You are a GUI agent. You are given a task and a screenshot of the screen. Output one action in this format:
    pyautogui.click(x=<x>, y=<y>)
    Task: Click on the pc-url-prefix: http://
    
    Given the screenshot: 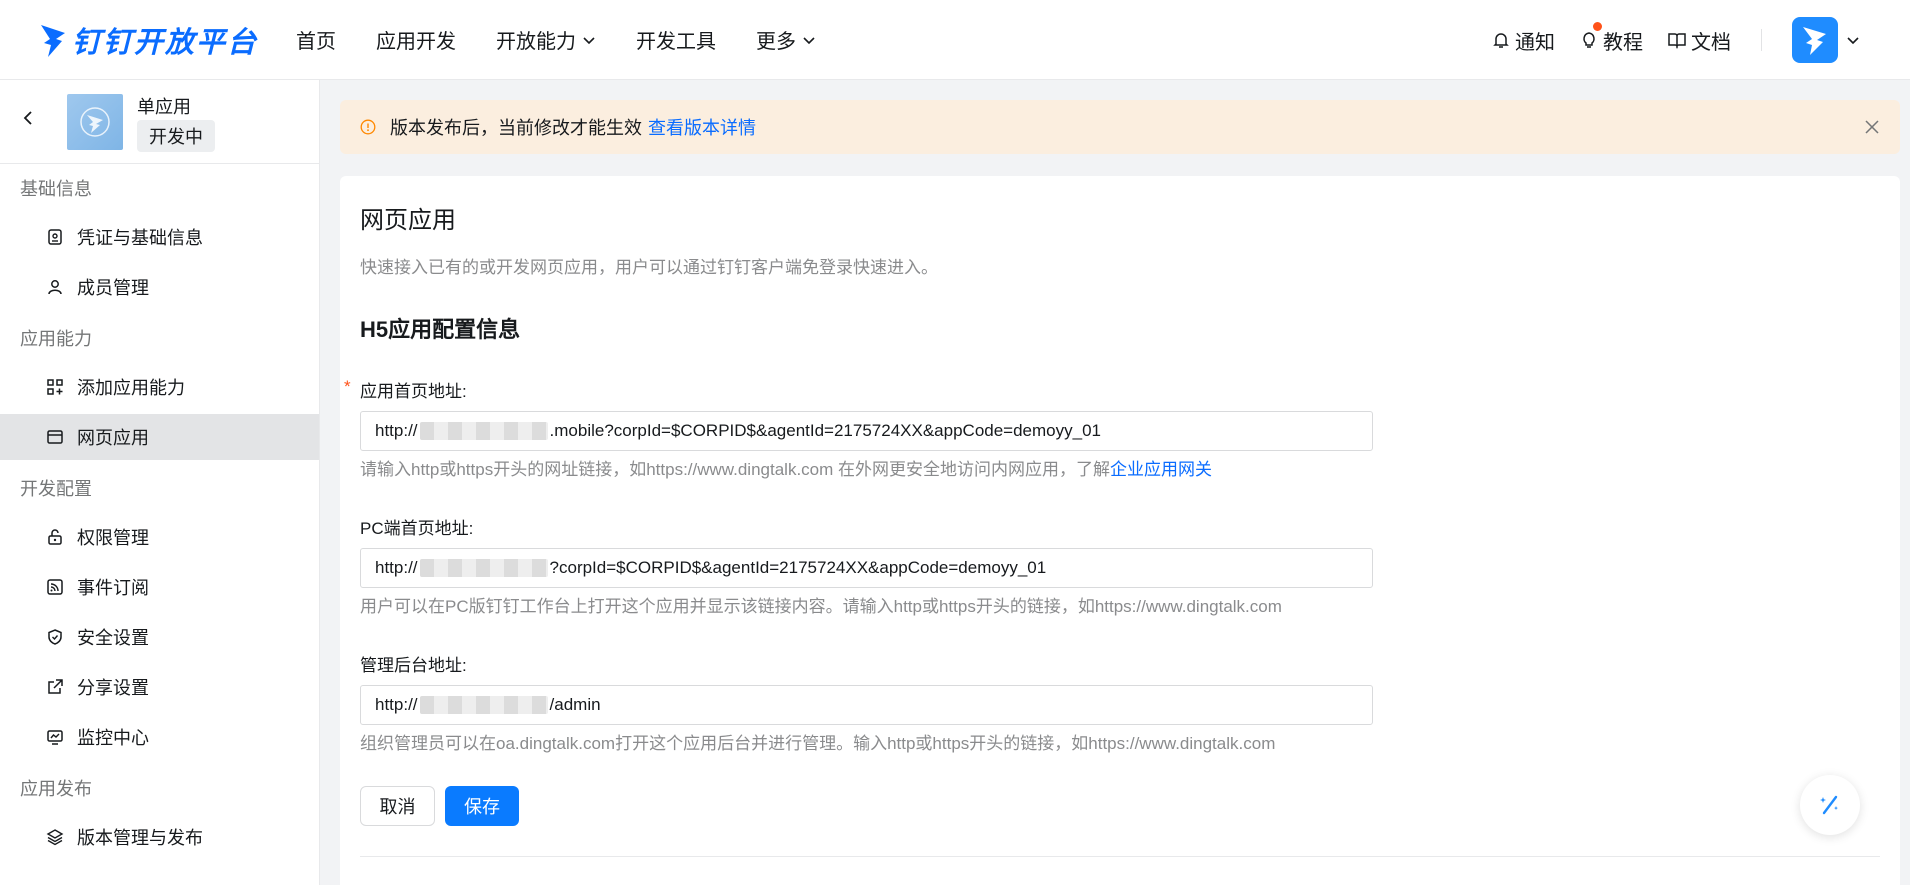 What is the action you would take?
    pyautogui.click(x=396, y=567)
    